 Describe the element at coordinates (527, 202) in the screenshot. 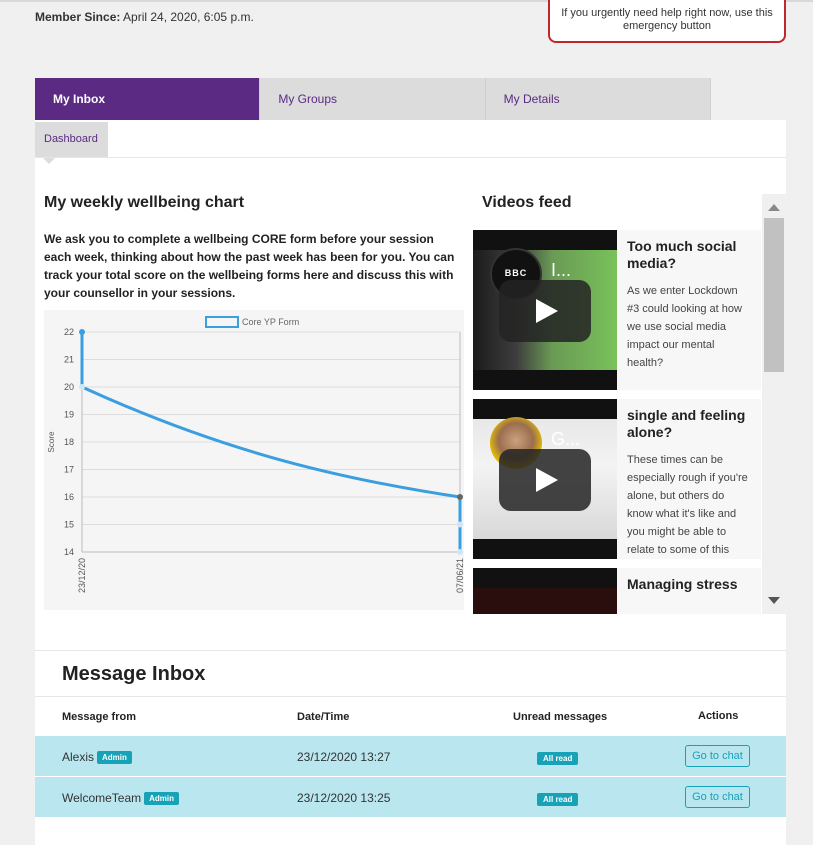

I see `videos-feed-title: Videos feed` at that location.